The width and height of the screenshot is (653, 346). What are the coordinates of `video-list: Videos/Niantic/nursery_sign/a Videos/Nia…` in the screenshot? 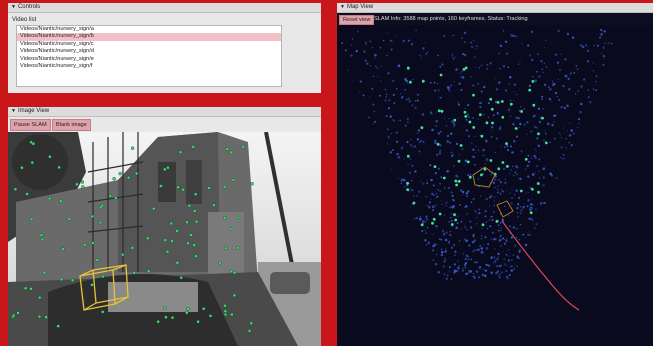 It's located at (149, 56).